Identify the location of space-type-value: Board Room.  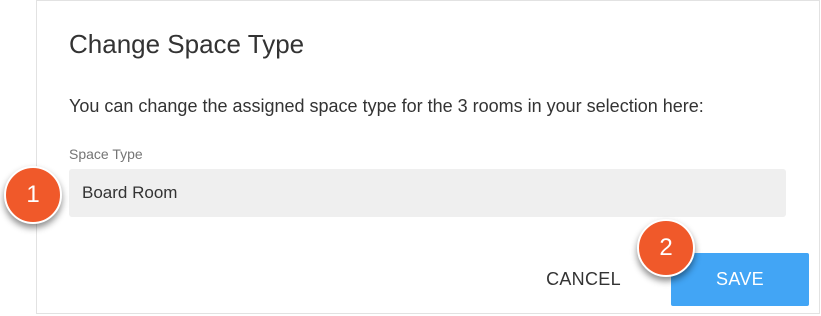
(130, 192).